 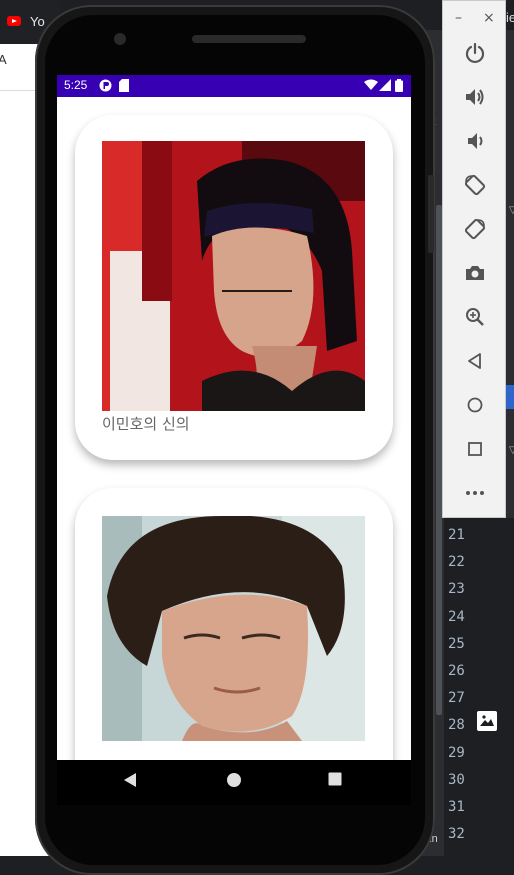 I want to click on status-bar: 5:25, so click(x=234, y=86).